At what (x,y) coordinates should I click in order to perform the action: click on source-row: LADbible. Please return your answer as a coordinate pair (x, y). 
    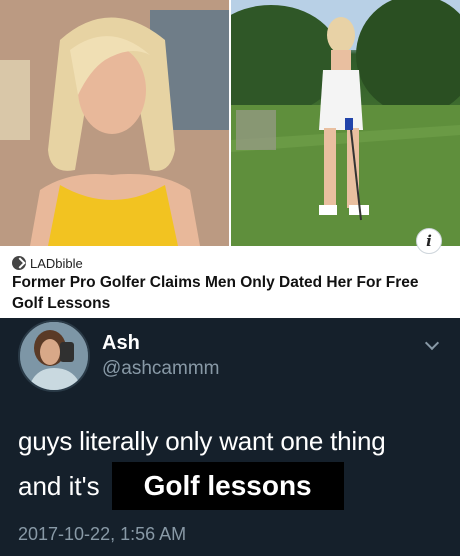
    Looking at the image, I should click on (47, 263).